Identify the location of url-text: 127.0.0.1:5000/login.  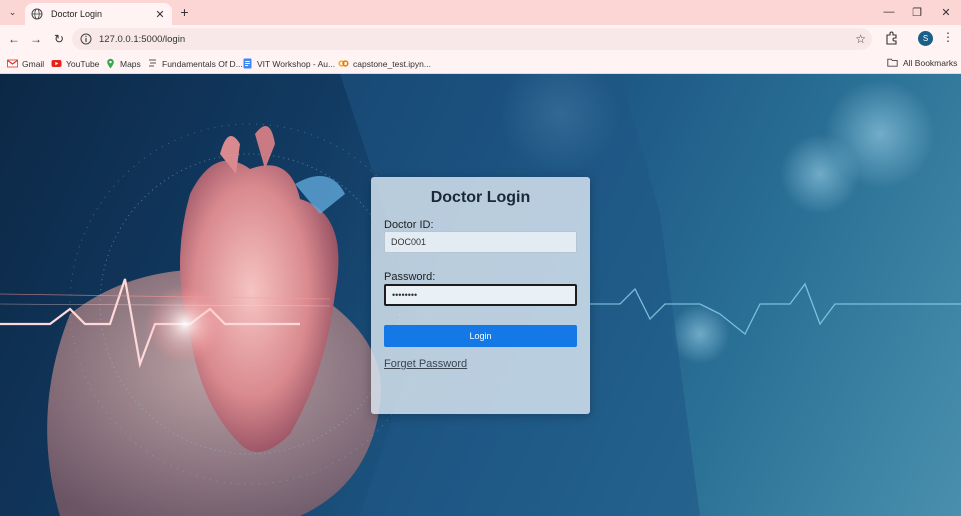
(142, 39).